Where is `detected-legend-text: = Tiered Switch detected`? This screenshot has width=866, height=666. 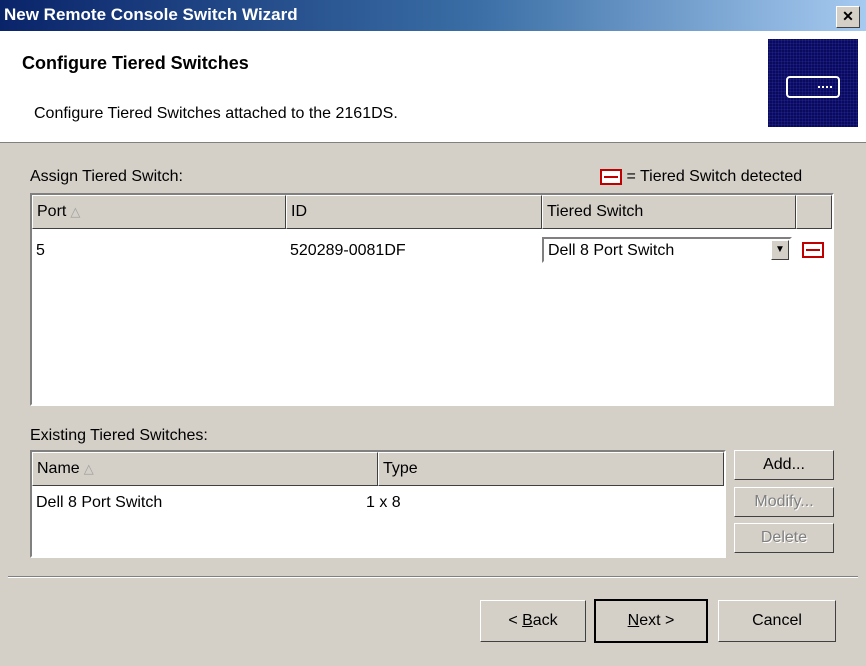
detected-legend-text: = Tiered Switch detected is located at coordinates (714, 176).